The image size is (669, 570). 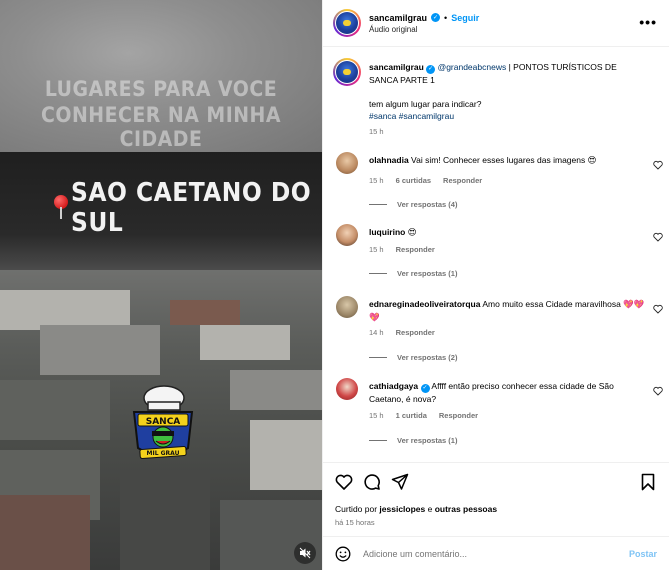 What do you see at coordinates (648, 482) in the screenshot?
I see `save-bookmark-icon` at bounding box center [648, 482].